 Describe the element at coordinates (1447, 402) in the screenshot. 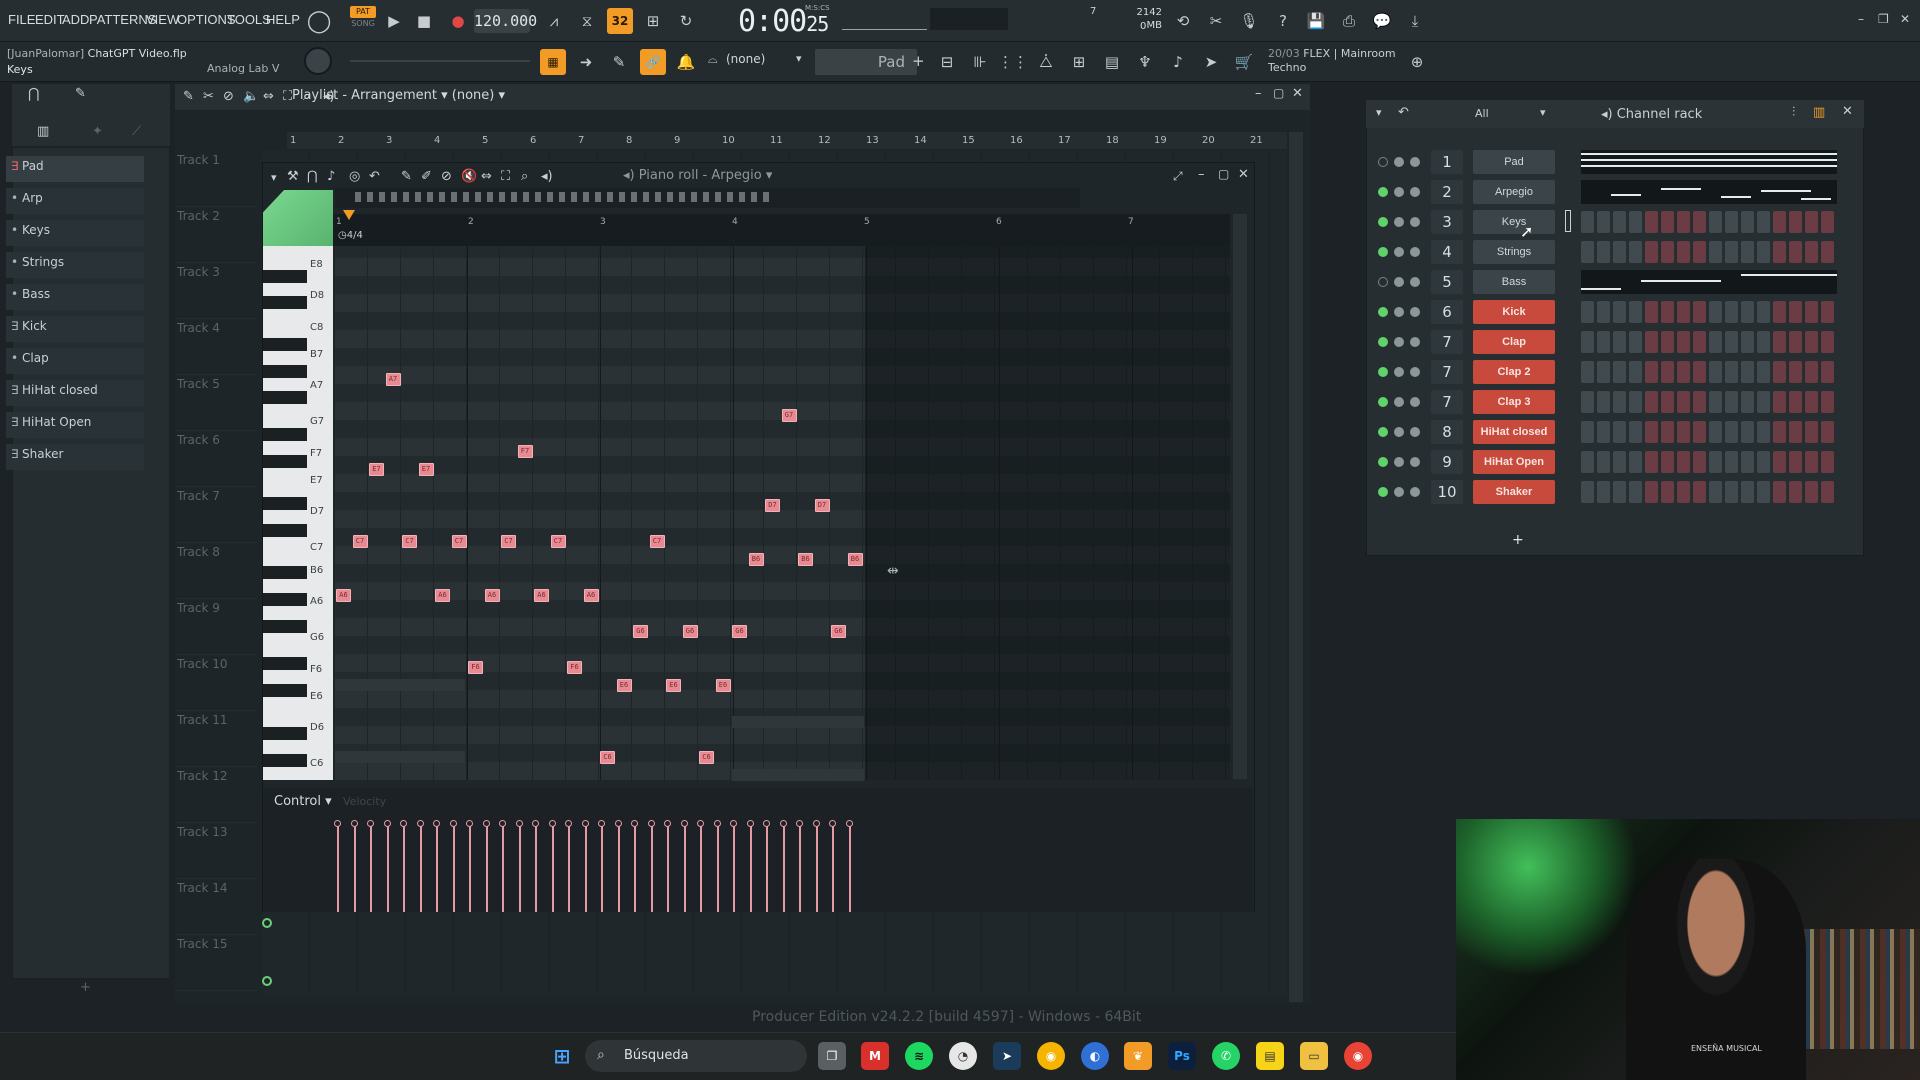

I see `channel-mixer-track: 7` at that location.